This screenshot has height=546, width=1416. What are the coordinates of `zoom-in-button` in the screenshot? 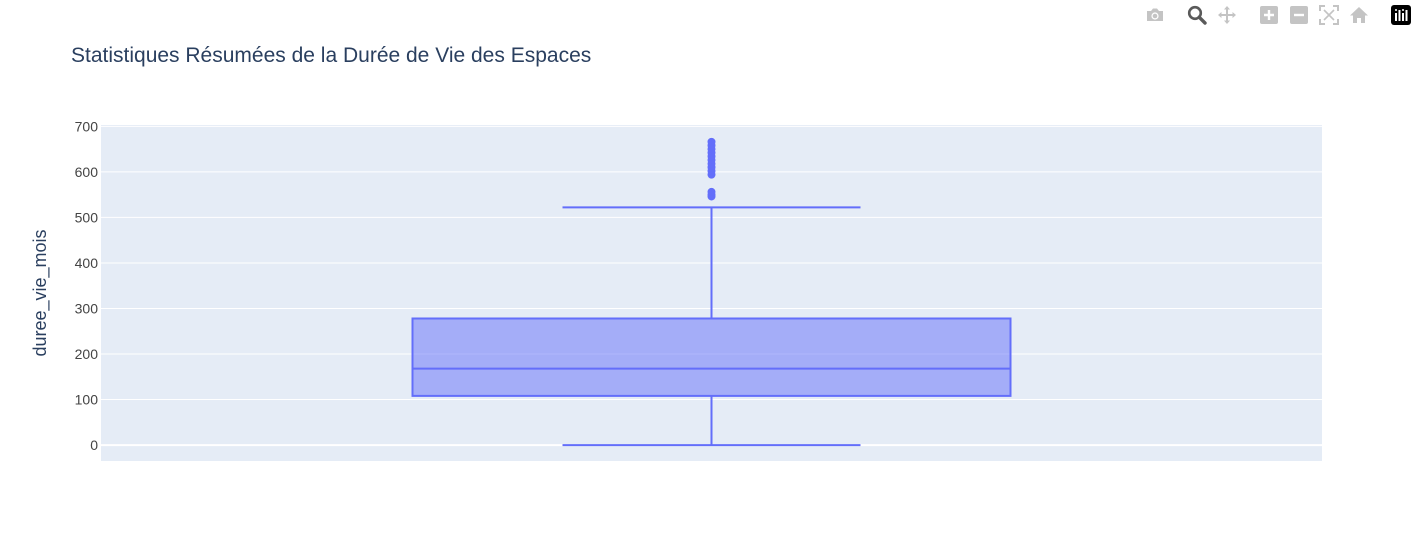 It's located at (1269, 15).